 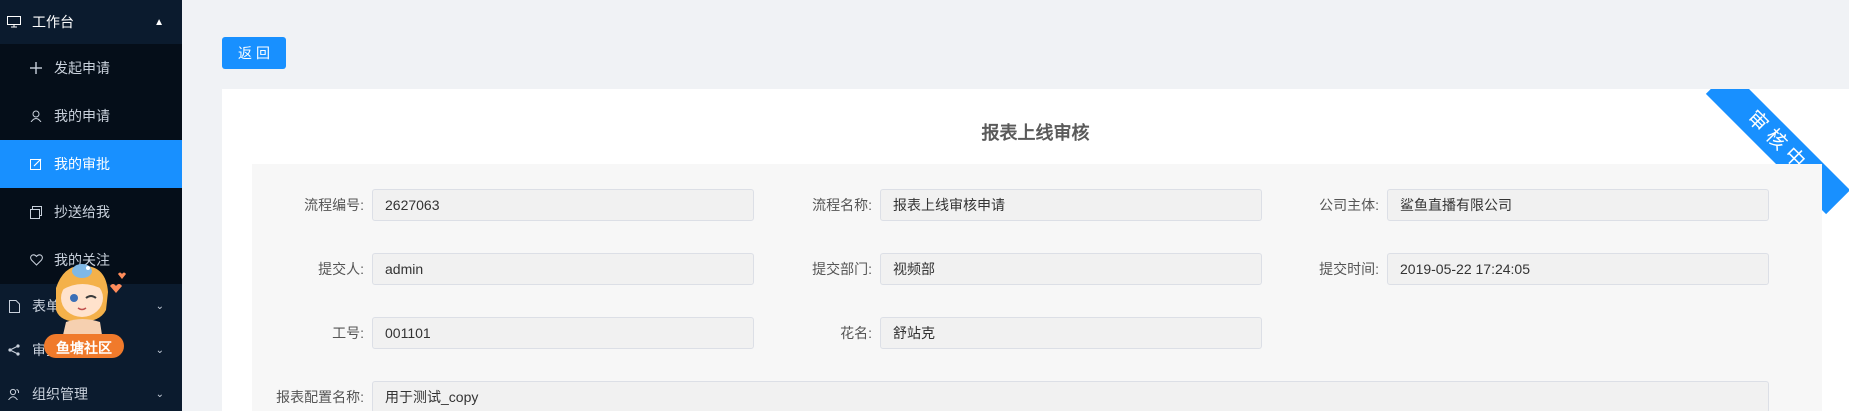 I want to click on dept-field: 视频部, so click(x=1071, y=269).